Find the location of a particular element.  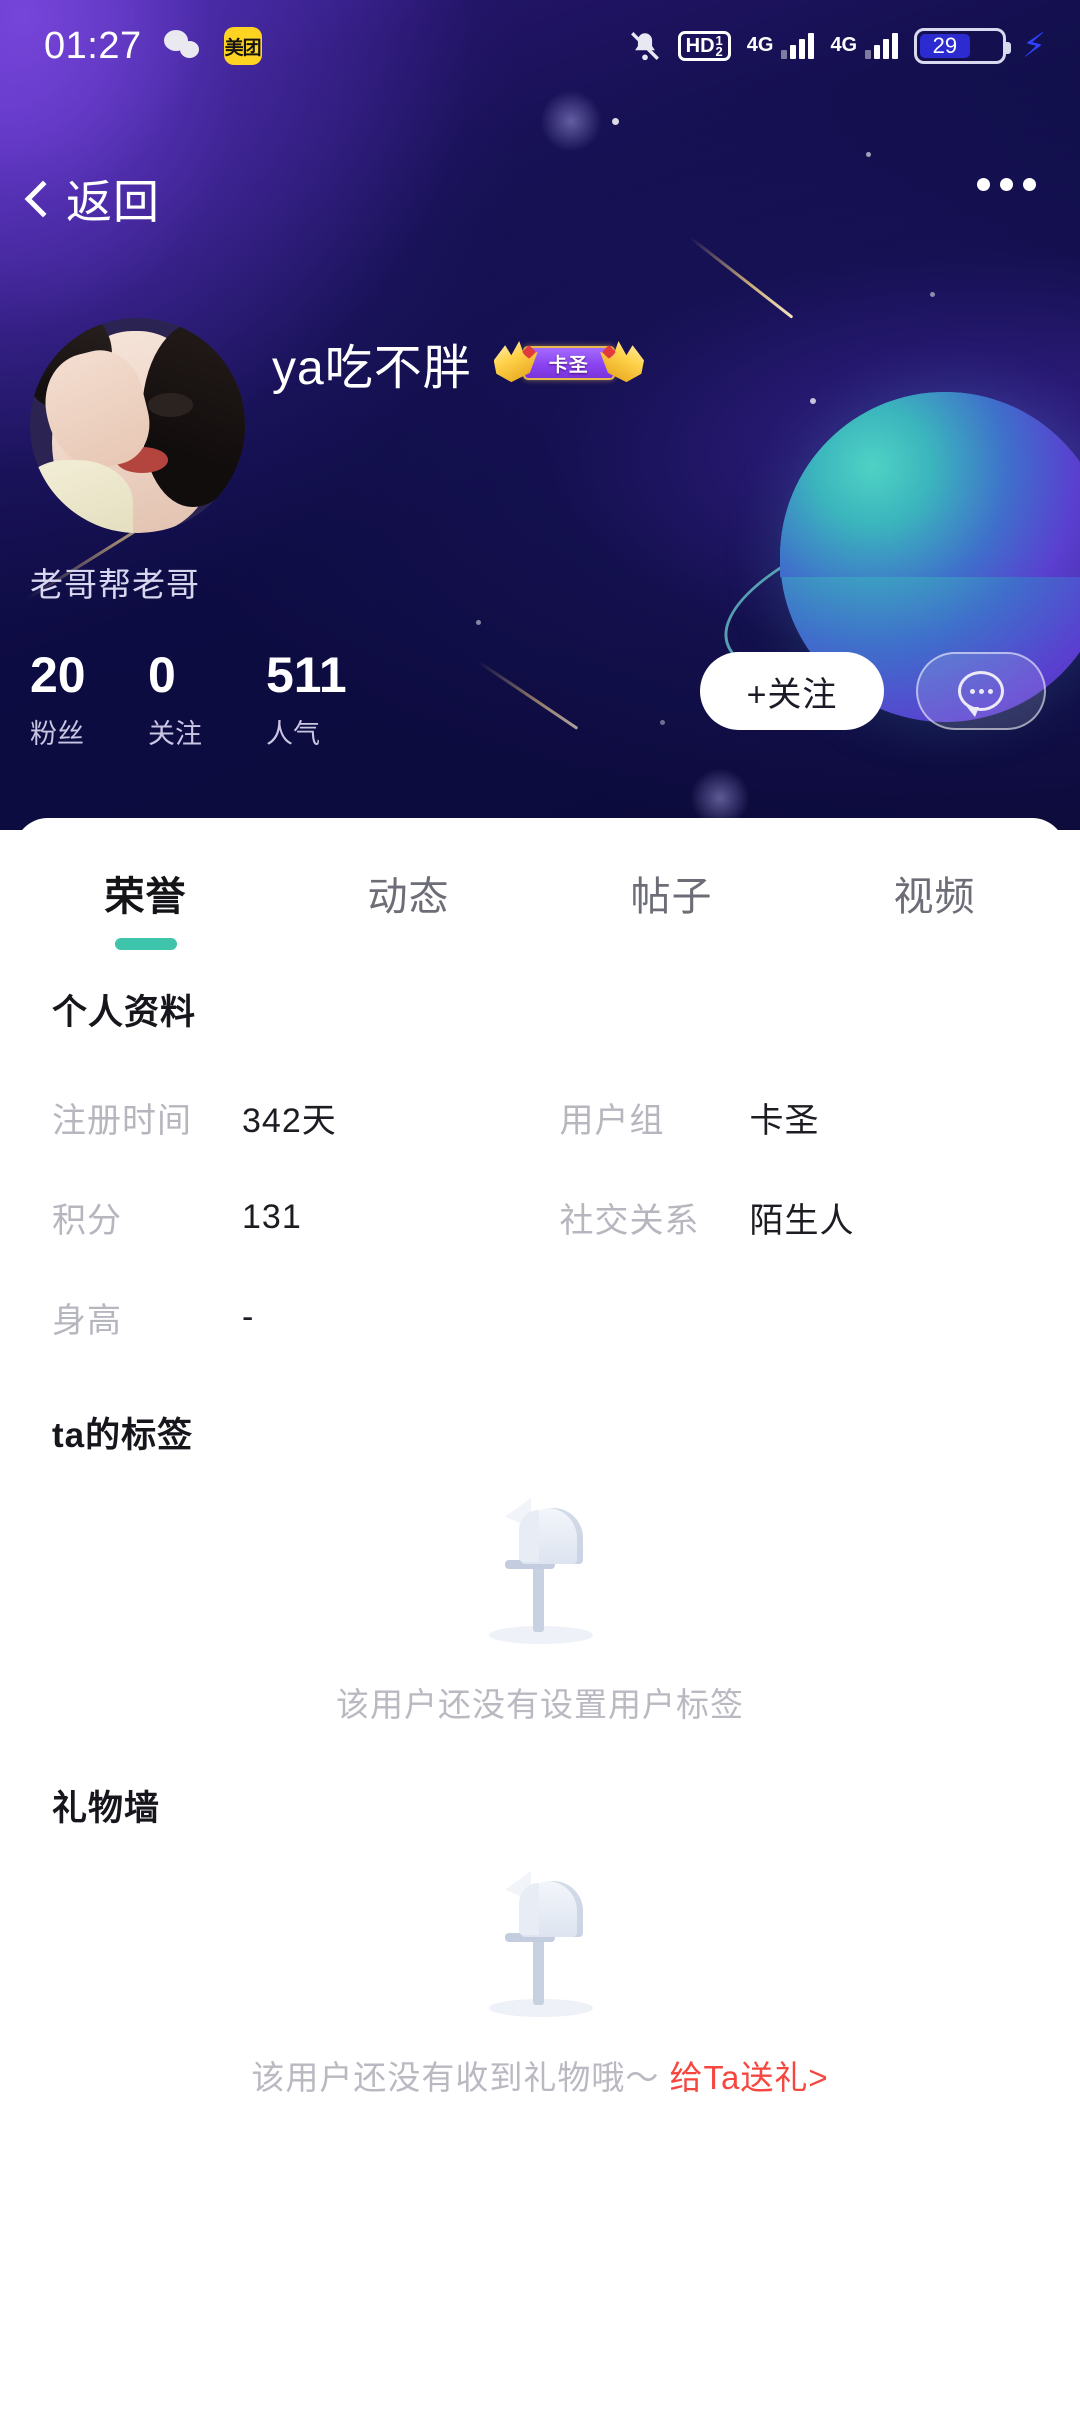

info-pair: 注册时间 342天 is located at coordinates (306, 1117).